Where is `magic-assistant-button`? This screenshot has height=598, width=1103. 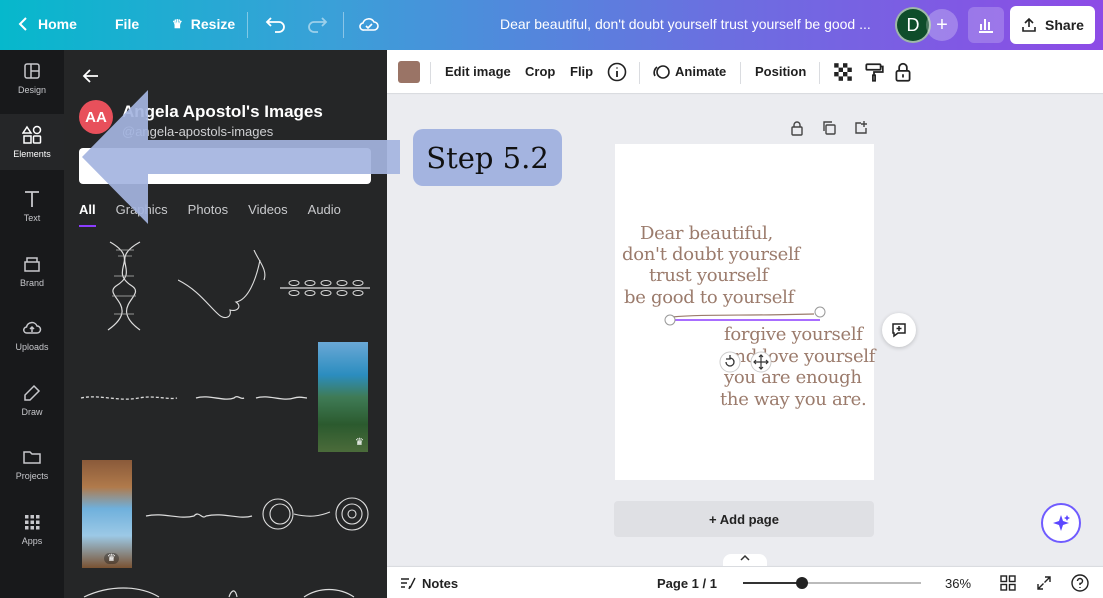
magic-assistant-button is located at coordinates (1061, 523).